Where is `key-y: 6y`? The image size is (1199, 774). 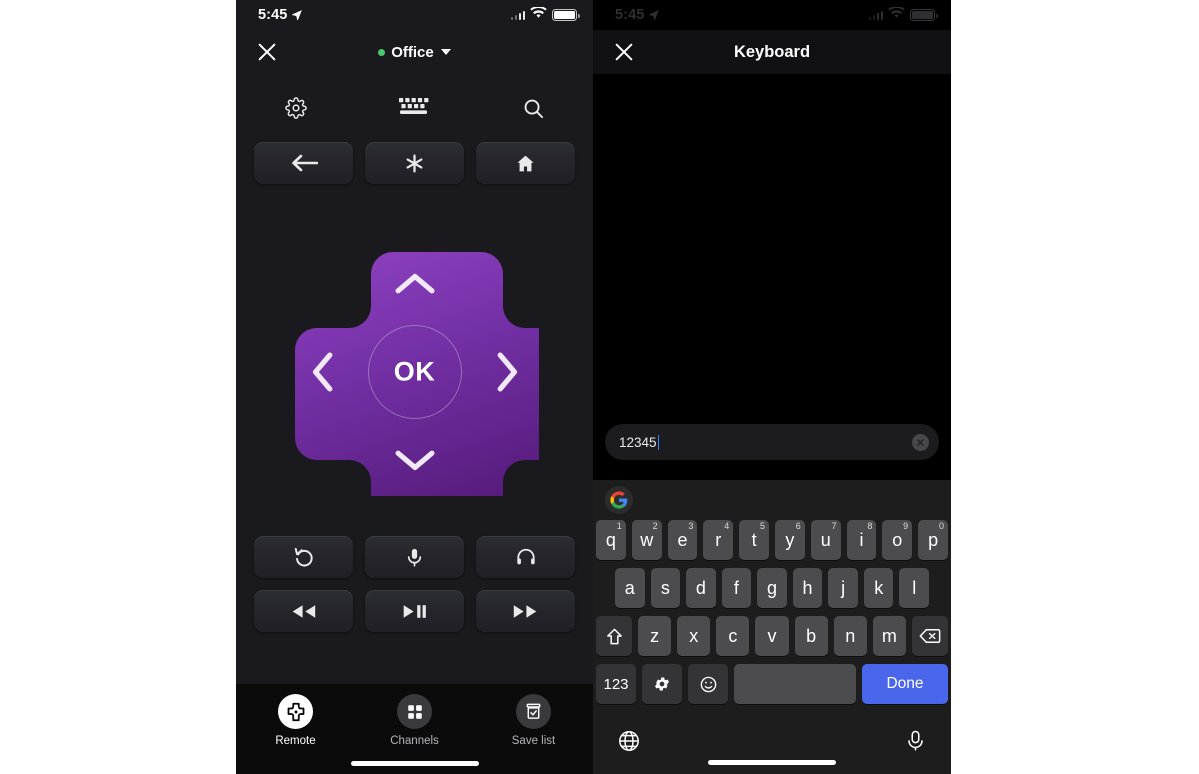 key-y: 6y is located at coordinates (790, 540).